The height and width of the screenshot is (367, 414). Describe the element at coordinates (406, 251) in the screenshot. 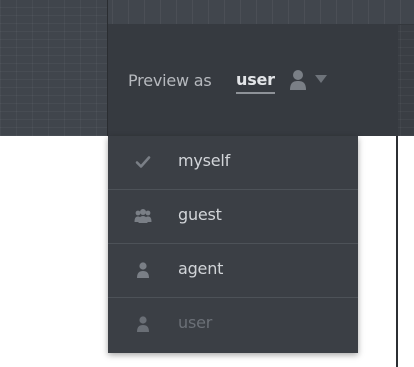

I see `background-gap` at that location.